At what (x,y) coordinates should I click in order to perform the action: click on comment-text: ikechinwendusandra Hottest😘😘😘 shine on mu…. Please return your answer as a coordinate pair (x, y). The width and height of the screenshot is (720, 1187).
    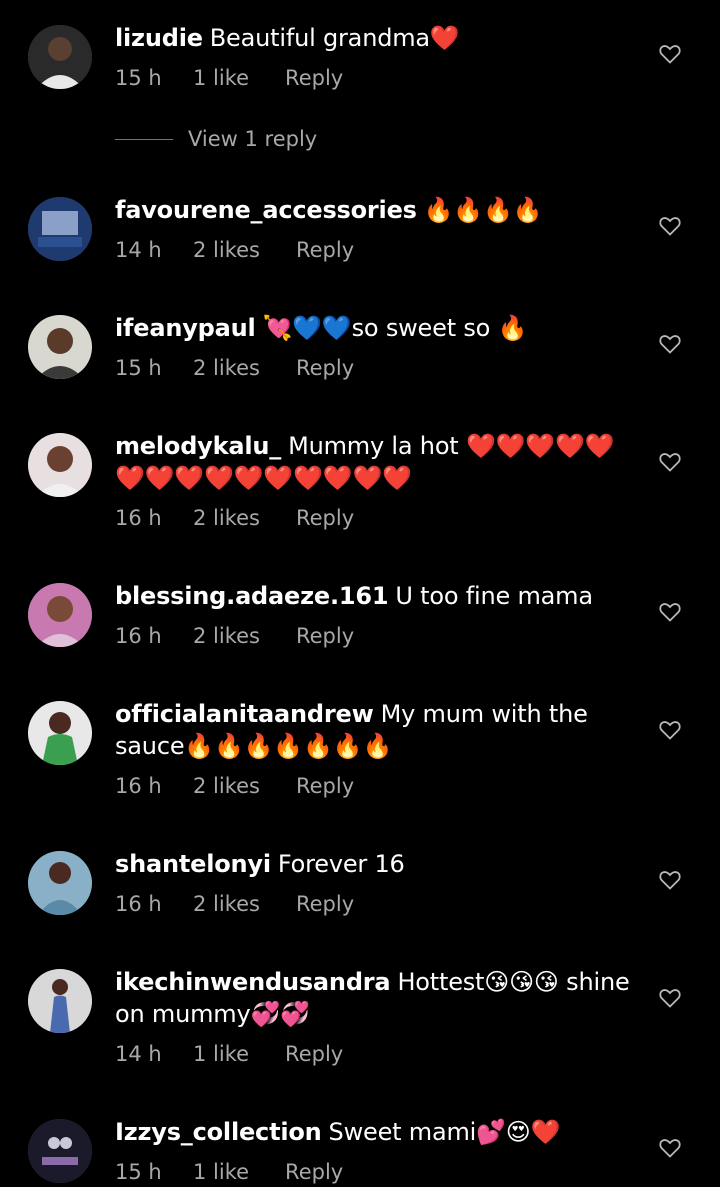
    Looking at the image, I should click on (375, 998).